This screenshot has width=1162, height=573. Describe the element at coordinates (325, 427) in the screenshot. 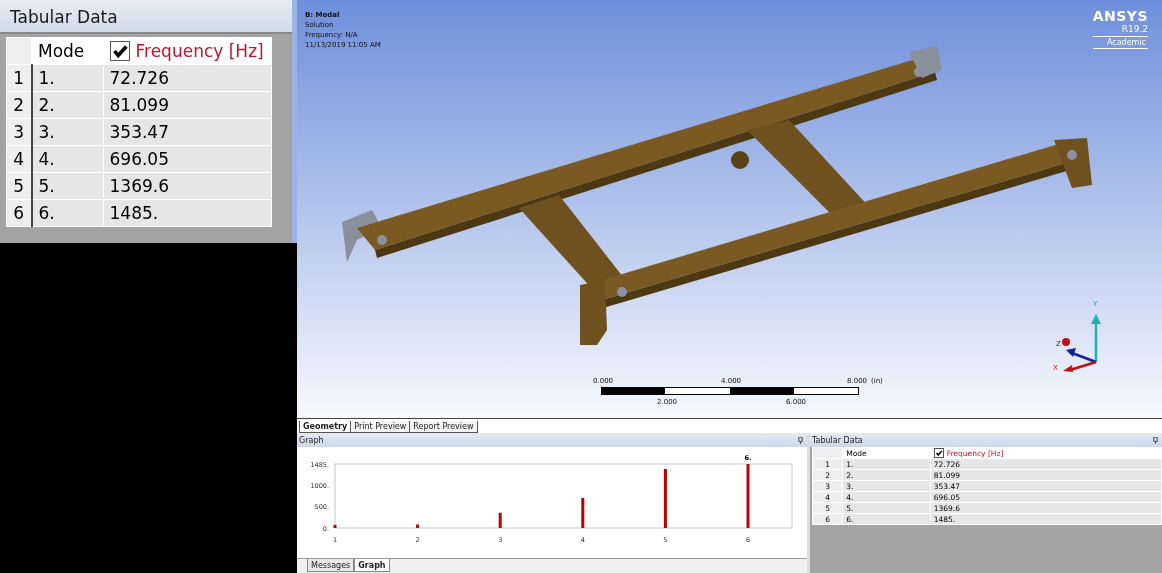

I see `view-tab: Geometry` at that location.